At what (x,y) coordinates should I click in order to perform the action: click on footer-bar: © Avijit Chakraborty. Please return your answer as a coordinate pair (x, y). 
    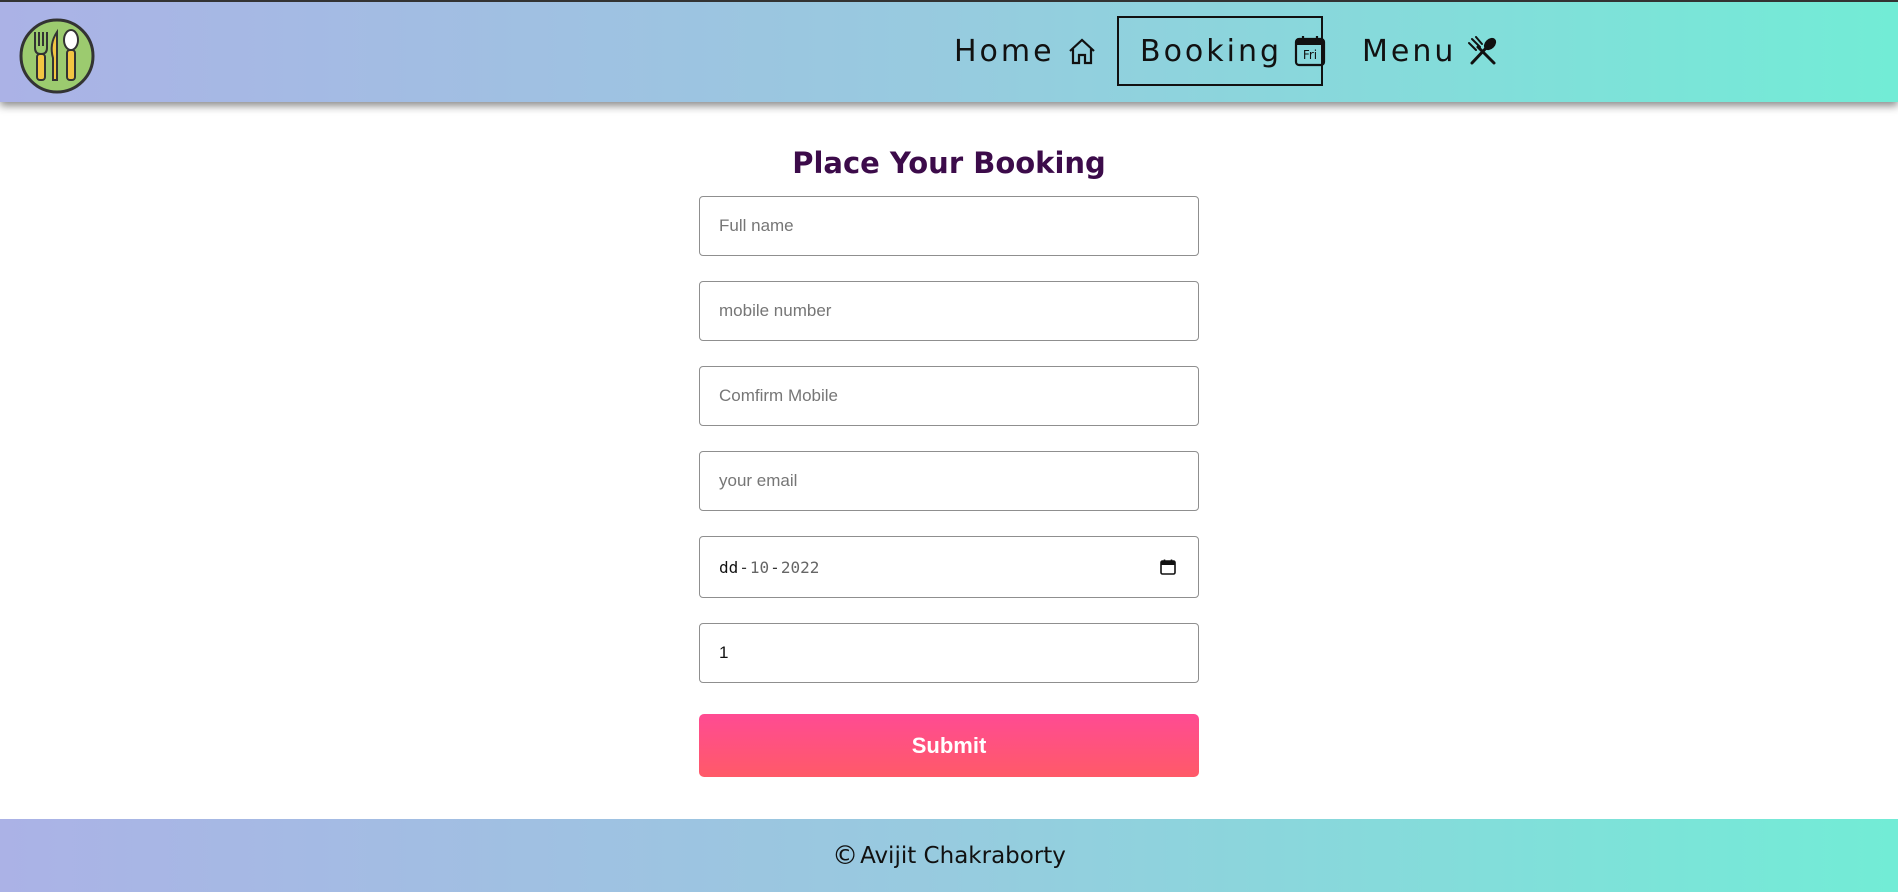
    Looking at the image, I should click on (949, 855).